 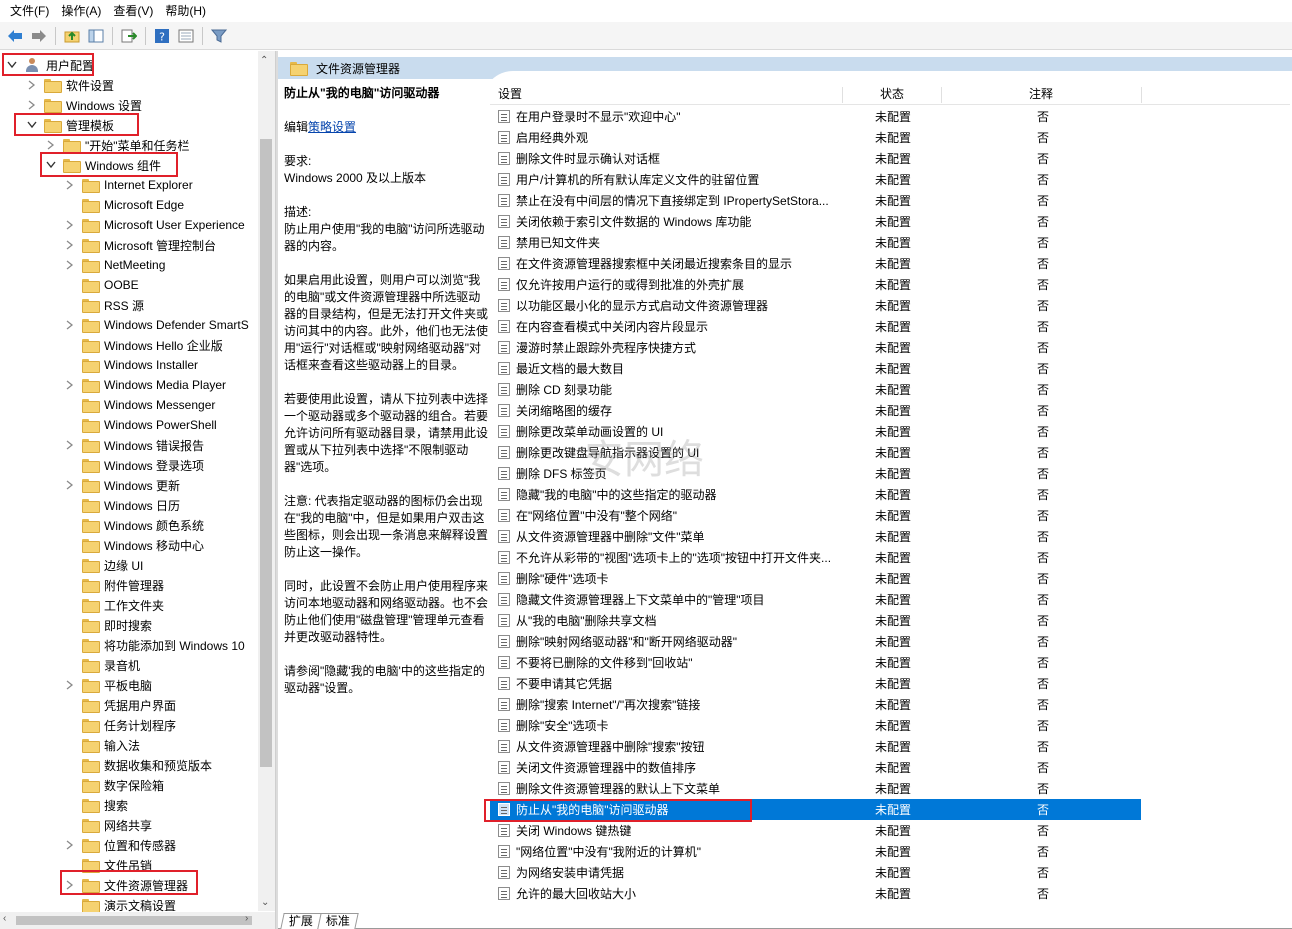 What do you see at coordinates (815, 557) in the screenshot?
I see `table-row: 不允许从彩带的"视图"选项卡上的"选项"按钮中打开文件夹... 未配置 否` at bounding box center [815, 557].